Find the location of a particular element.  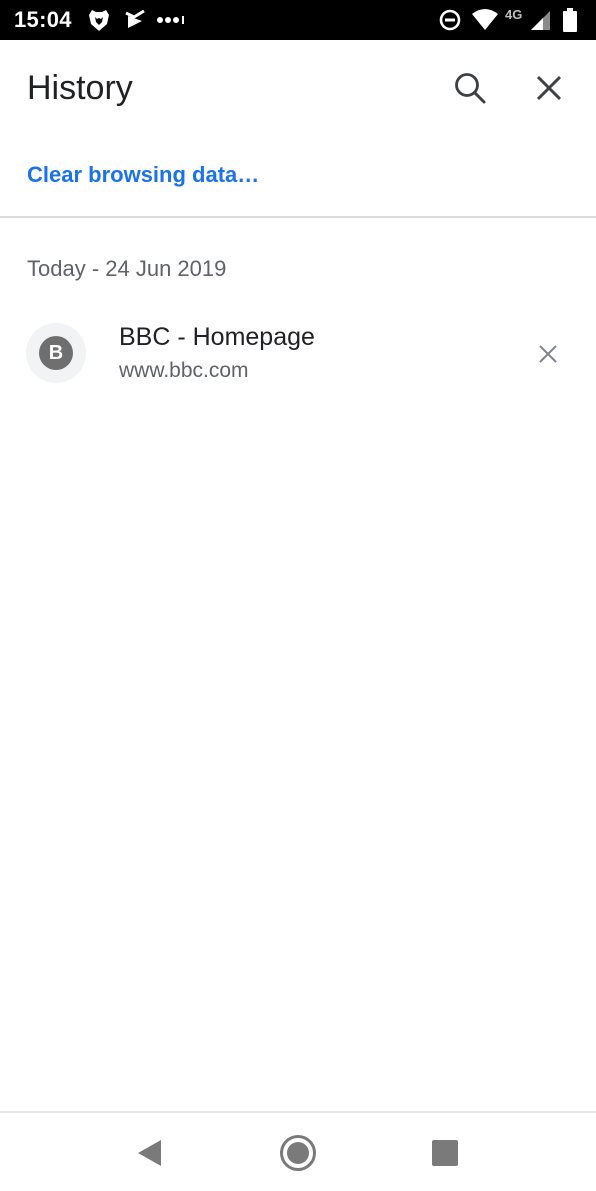

home-icon is located at coordinates (298, 1153).